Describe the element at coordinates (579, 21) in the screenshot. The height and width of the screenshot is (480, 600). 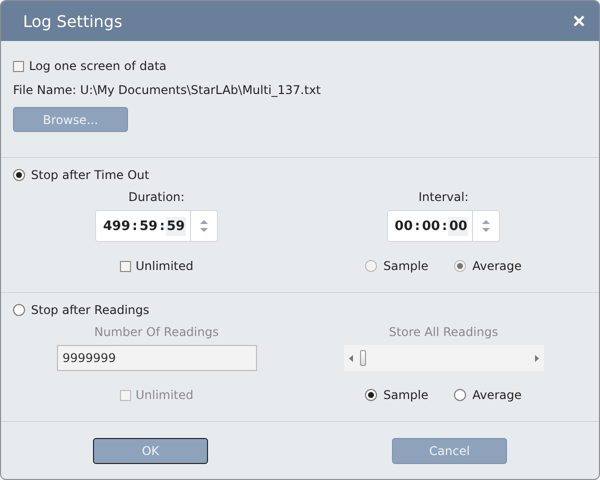
I see `close-icon` at that location.